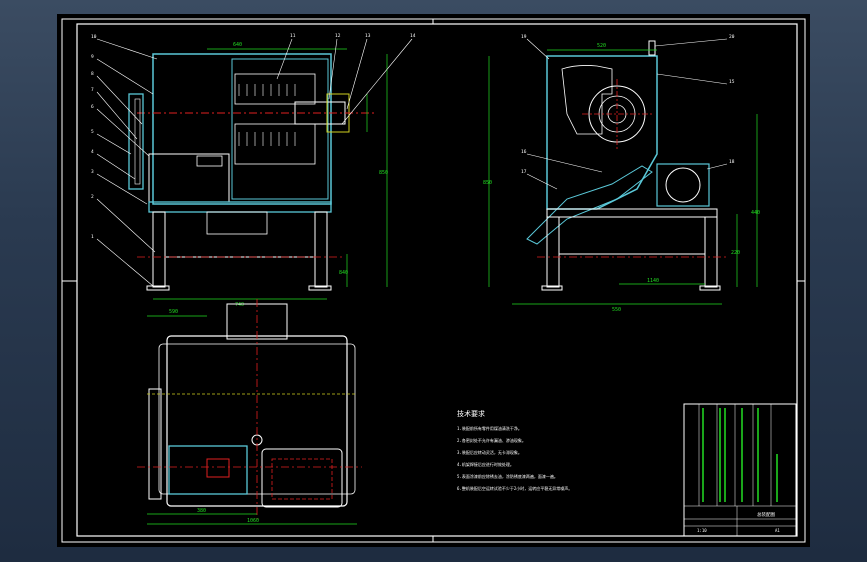 This screenshot has width=867, height=562. I want to click on callout-6: 6, so click(92, 107).